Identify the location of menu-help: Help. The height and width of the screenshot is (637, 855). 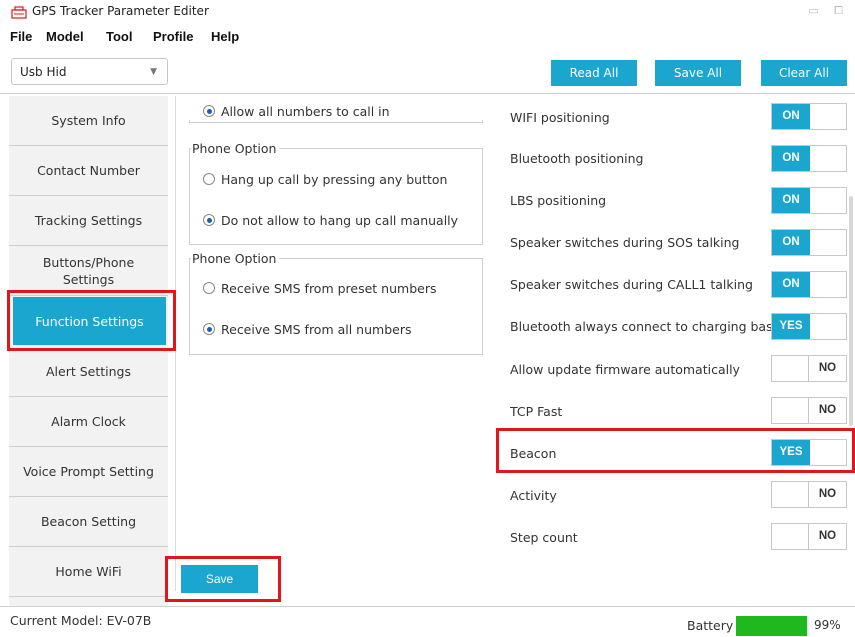
(225, 36).